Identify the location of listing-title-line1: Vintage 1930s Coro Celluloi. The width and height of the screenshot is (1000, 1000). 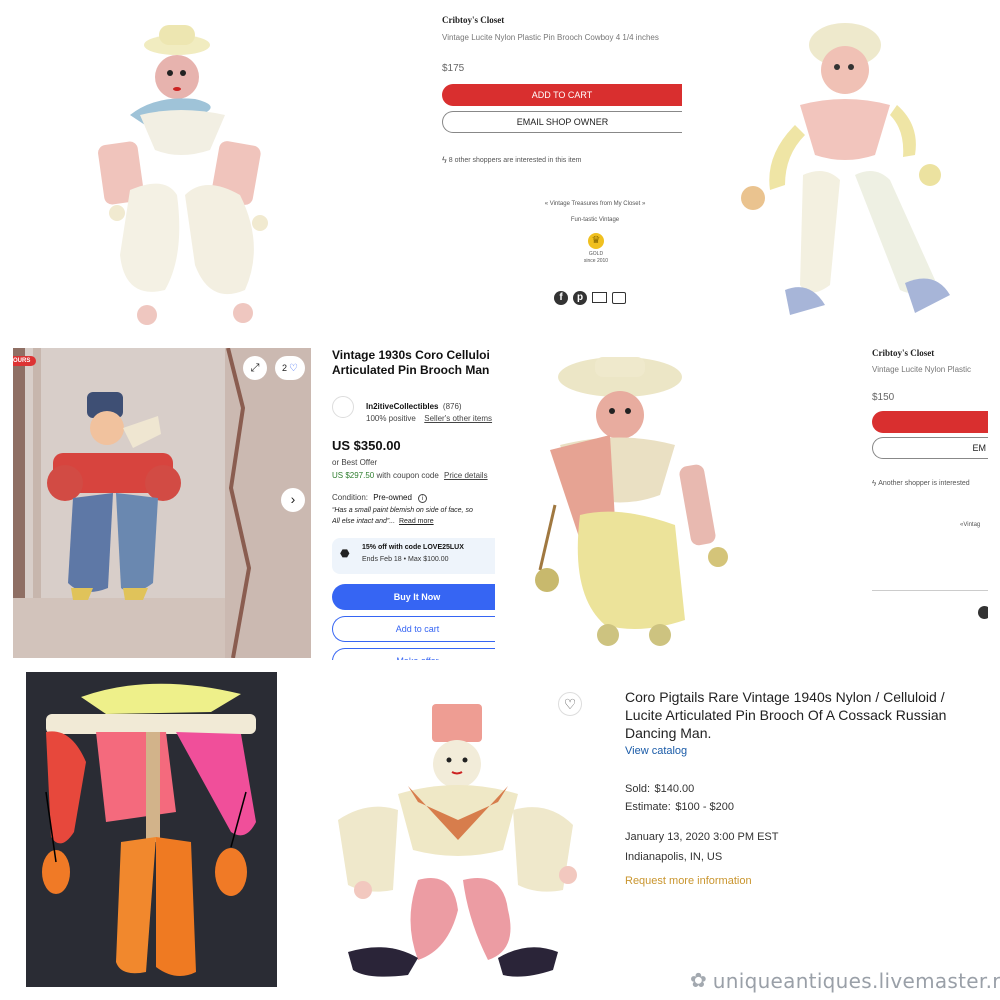
(411, 355).